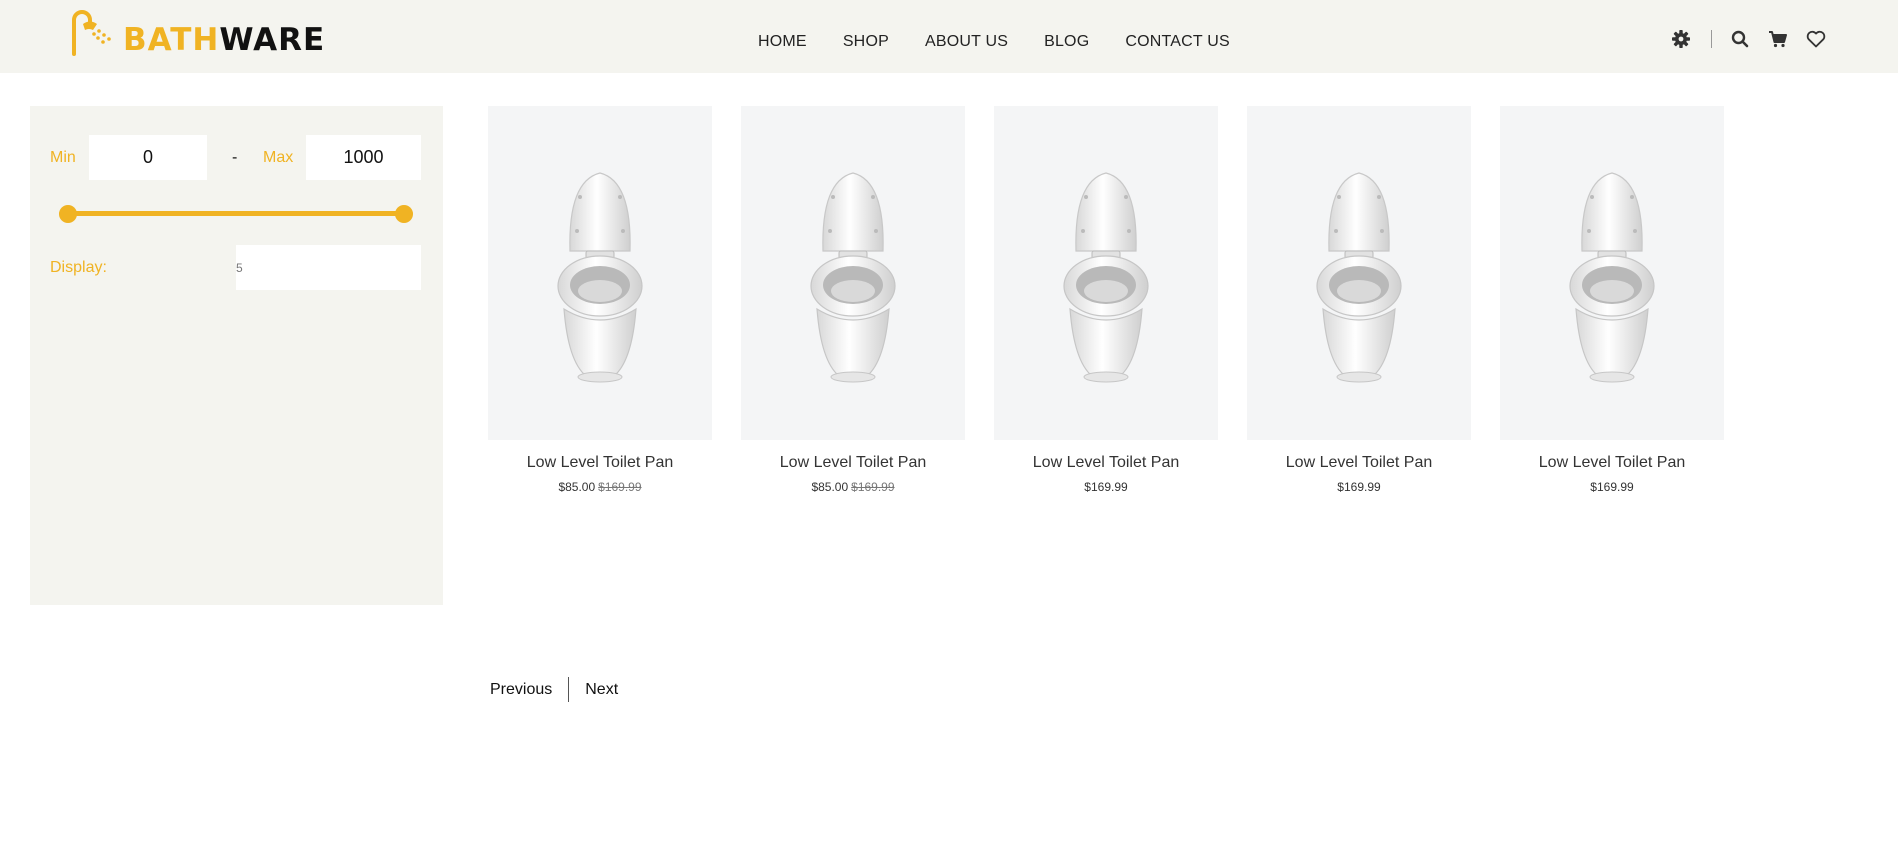  What do you see at coordinates (569, 689) in the screenshot?
I see `pagination-divider` at bounding box center [569, 689].